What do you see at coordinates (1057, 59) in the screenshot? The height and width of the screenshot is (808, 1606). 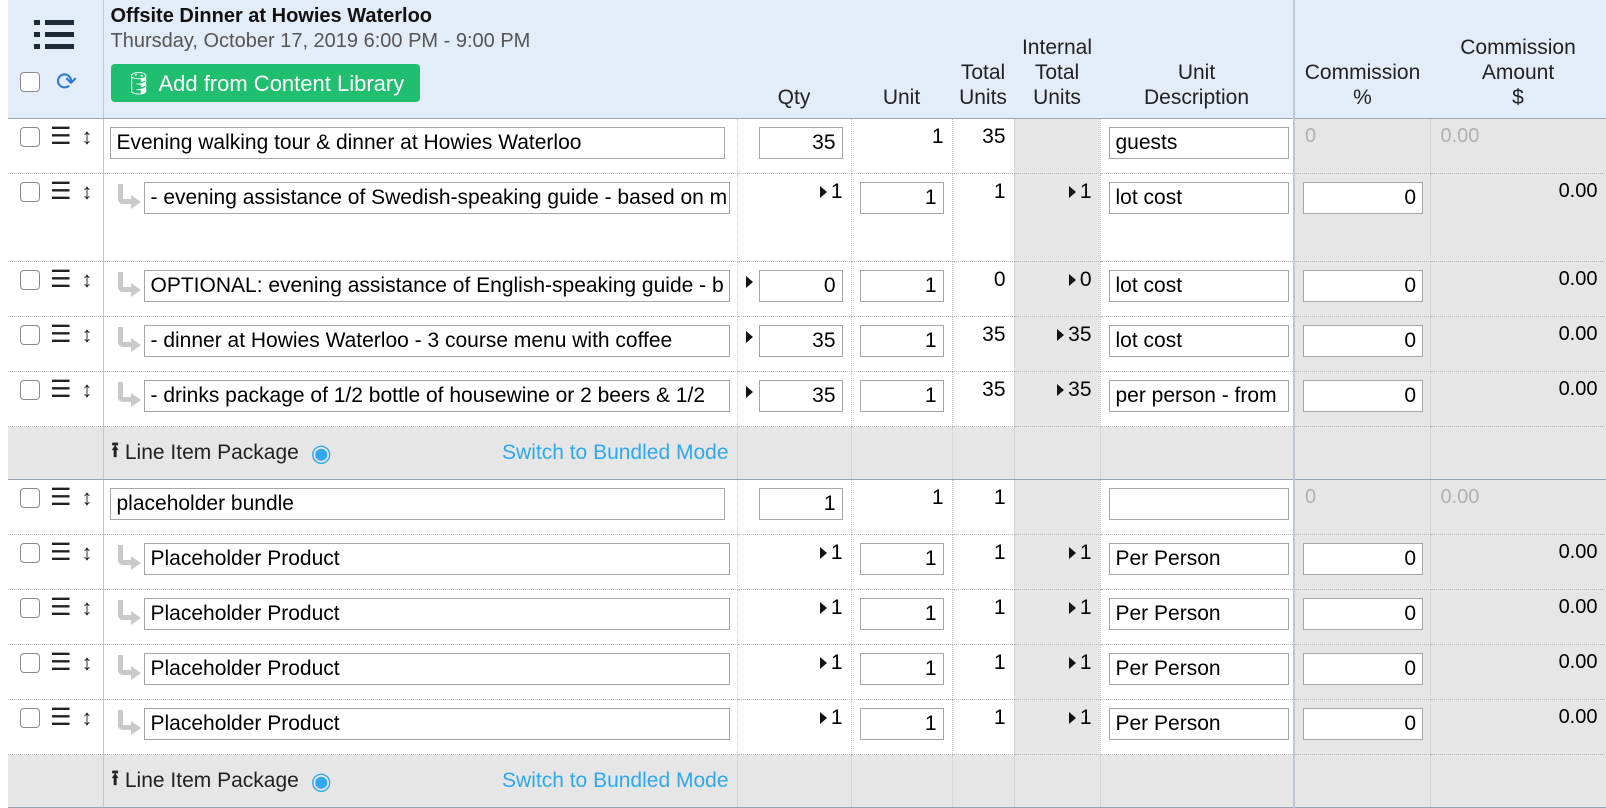 I see `col-internal-total-units: Internal Total Units` at bounding box center [1057, 59].